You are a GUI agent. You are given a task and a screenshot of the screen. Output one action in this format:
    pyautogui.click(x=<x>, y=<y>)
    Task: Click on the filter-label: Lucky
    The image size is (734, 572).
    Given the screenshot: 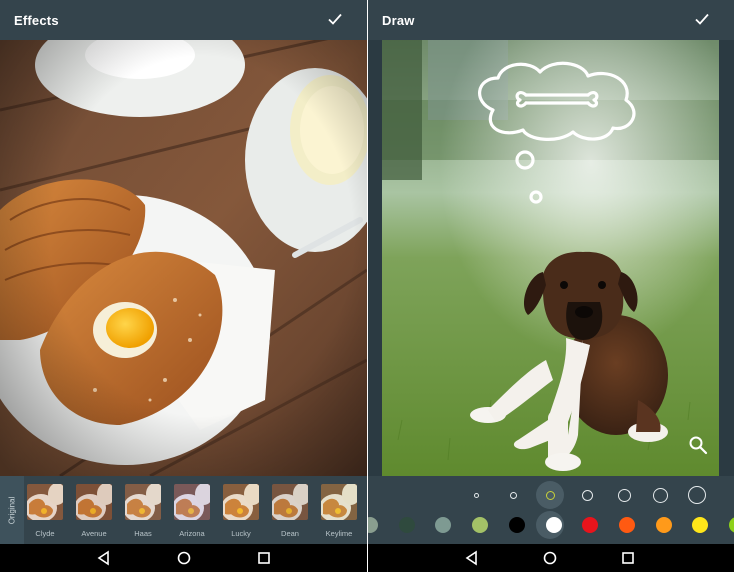 What is the action you would take?
    pyautogui.click(x=241, y=533)
    